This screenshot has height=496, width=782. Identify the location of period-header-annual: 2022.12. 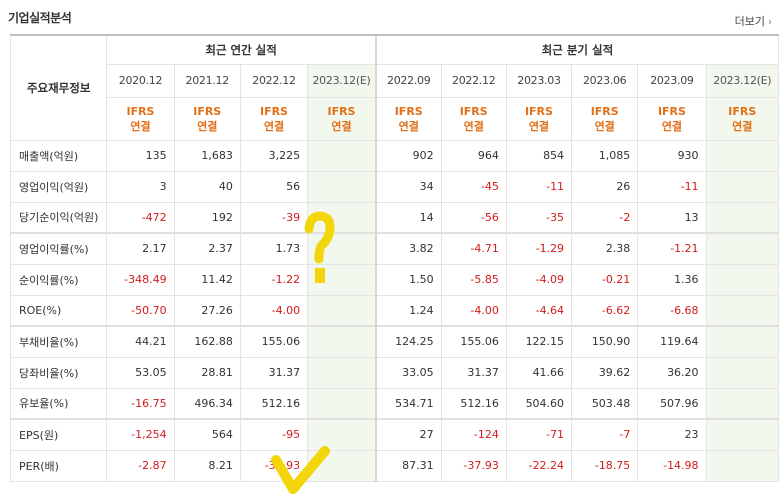
(274, 80).